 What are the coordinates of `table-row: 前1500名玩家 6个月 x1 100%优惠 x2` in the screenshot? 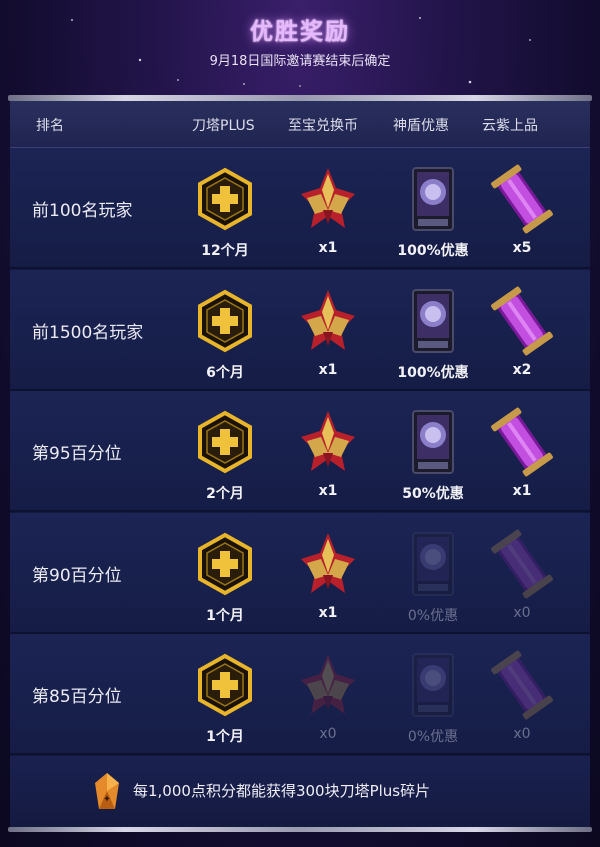 It's located at (300, 330).